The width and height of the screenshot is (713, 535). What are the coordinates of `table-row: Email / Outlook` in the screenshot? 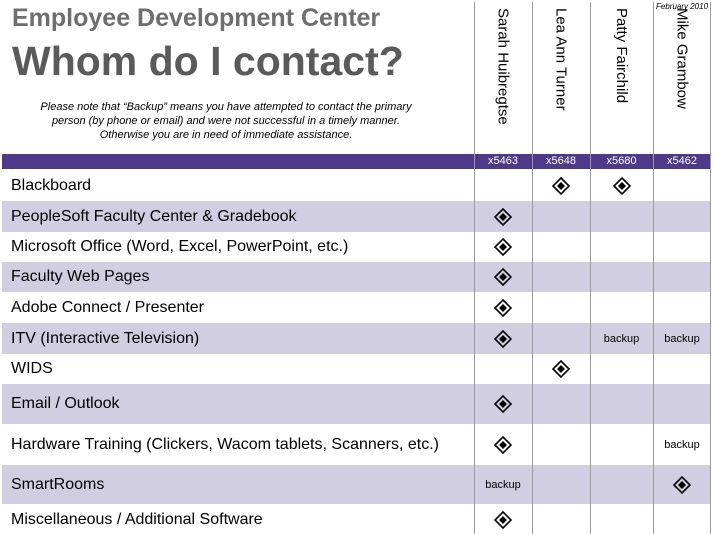 It's located at (356, 404).